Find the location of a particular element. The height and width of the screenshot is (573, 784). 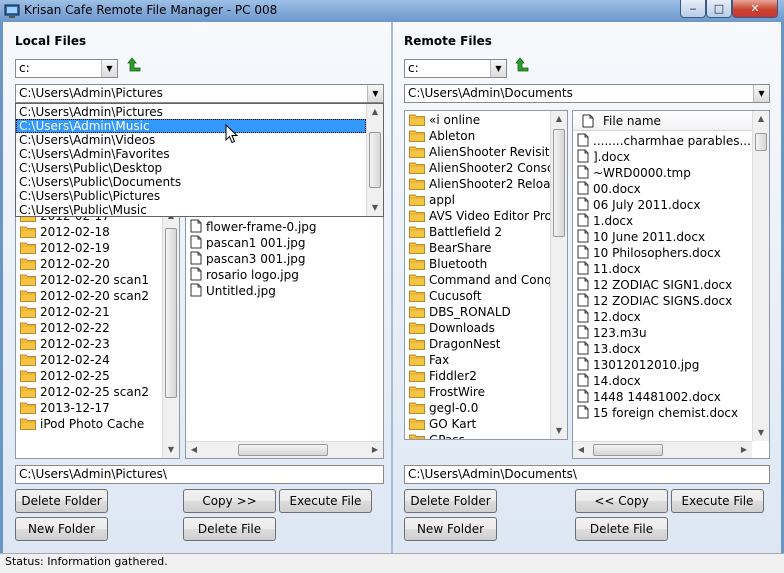

local-folder-item: 2012-02-24 is located at coordinates (89, 360).